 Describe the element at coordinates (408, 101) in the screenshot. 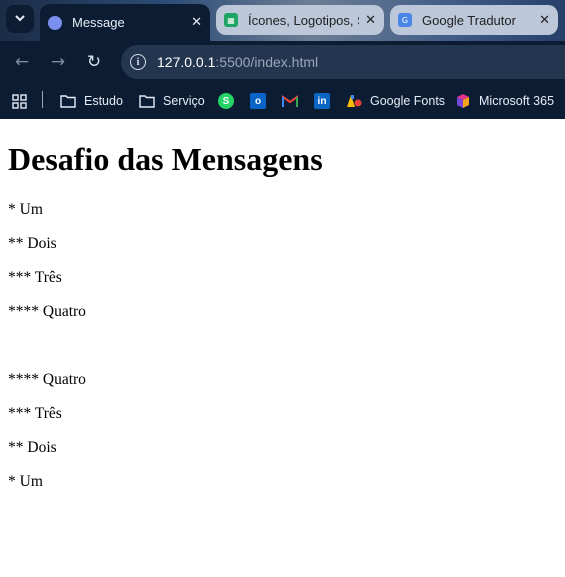

I see `bookmark-label: Google Fonts` at that location.